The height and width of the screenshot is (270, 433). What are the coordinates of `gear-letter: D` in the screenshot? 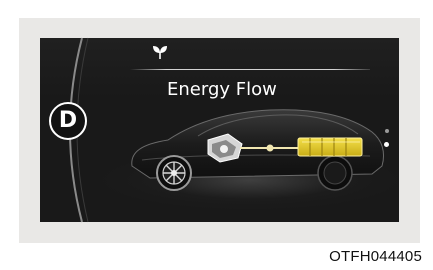 It's located at (68, 120).